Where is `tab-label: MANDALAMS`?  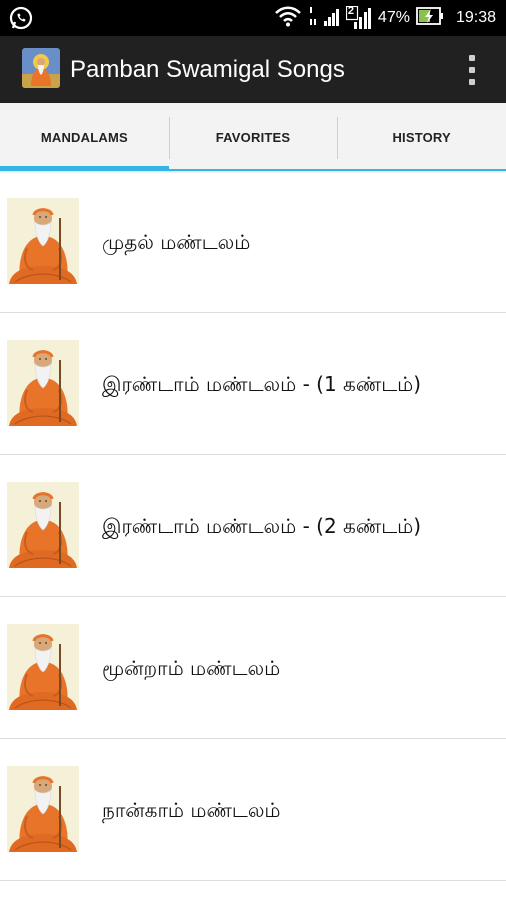 tab-label: MANDALAMS is located at coordinates (84, 137).